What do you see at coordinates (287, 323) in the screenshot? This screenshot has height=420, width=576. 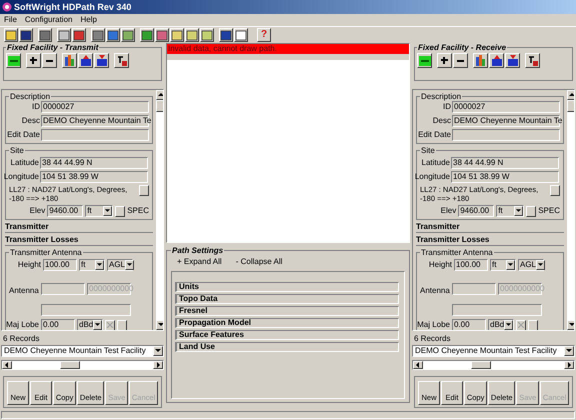 I see `section-header: Propagation Model` at bounding box center [287, 323].